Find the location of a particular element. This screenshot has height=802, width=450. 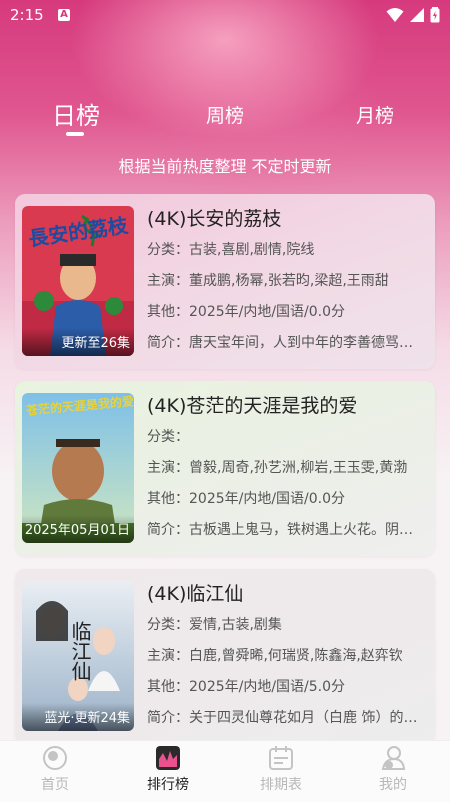

nav-mine: 我的 is located at coordinates (393, 769).